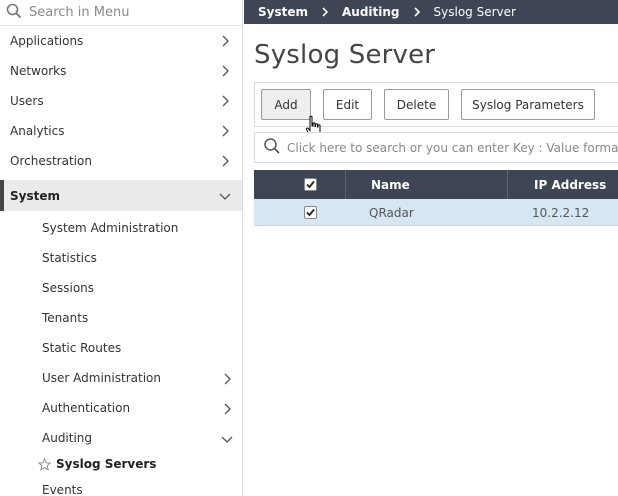 Image resolution: width=618 pixels, height=496 pixels. What do you see at coordinates (82, 348) in the screenshot?
I see `sidebar-item-label: Static Routes` at bounding box center [82, 348].